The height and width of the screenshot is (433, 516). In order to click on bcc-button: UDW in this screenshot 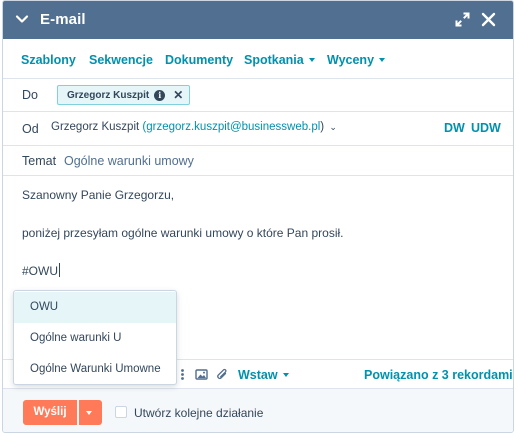, I will do `click(486, 128)`.